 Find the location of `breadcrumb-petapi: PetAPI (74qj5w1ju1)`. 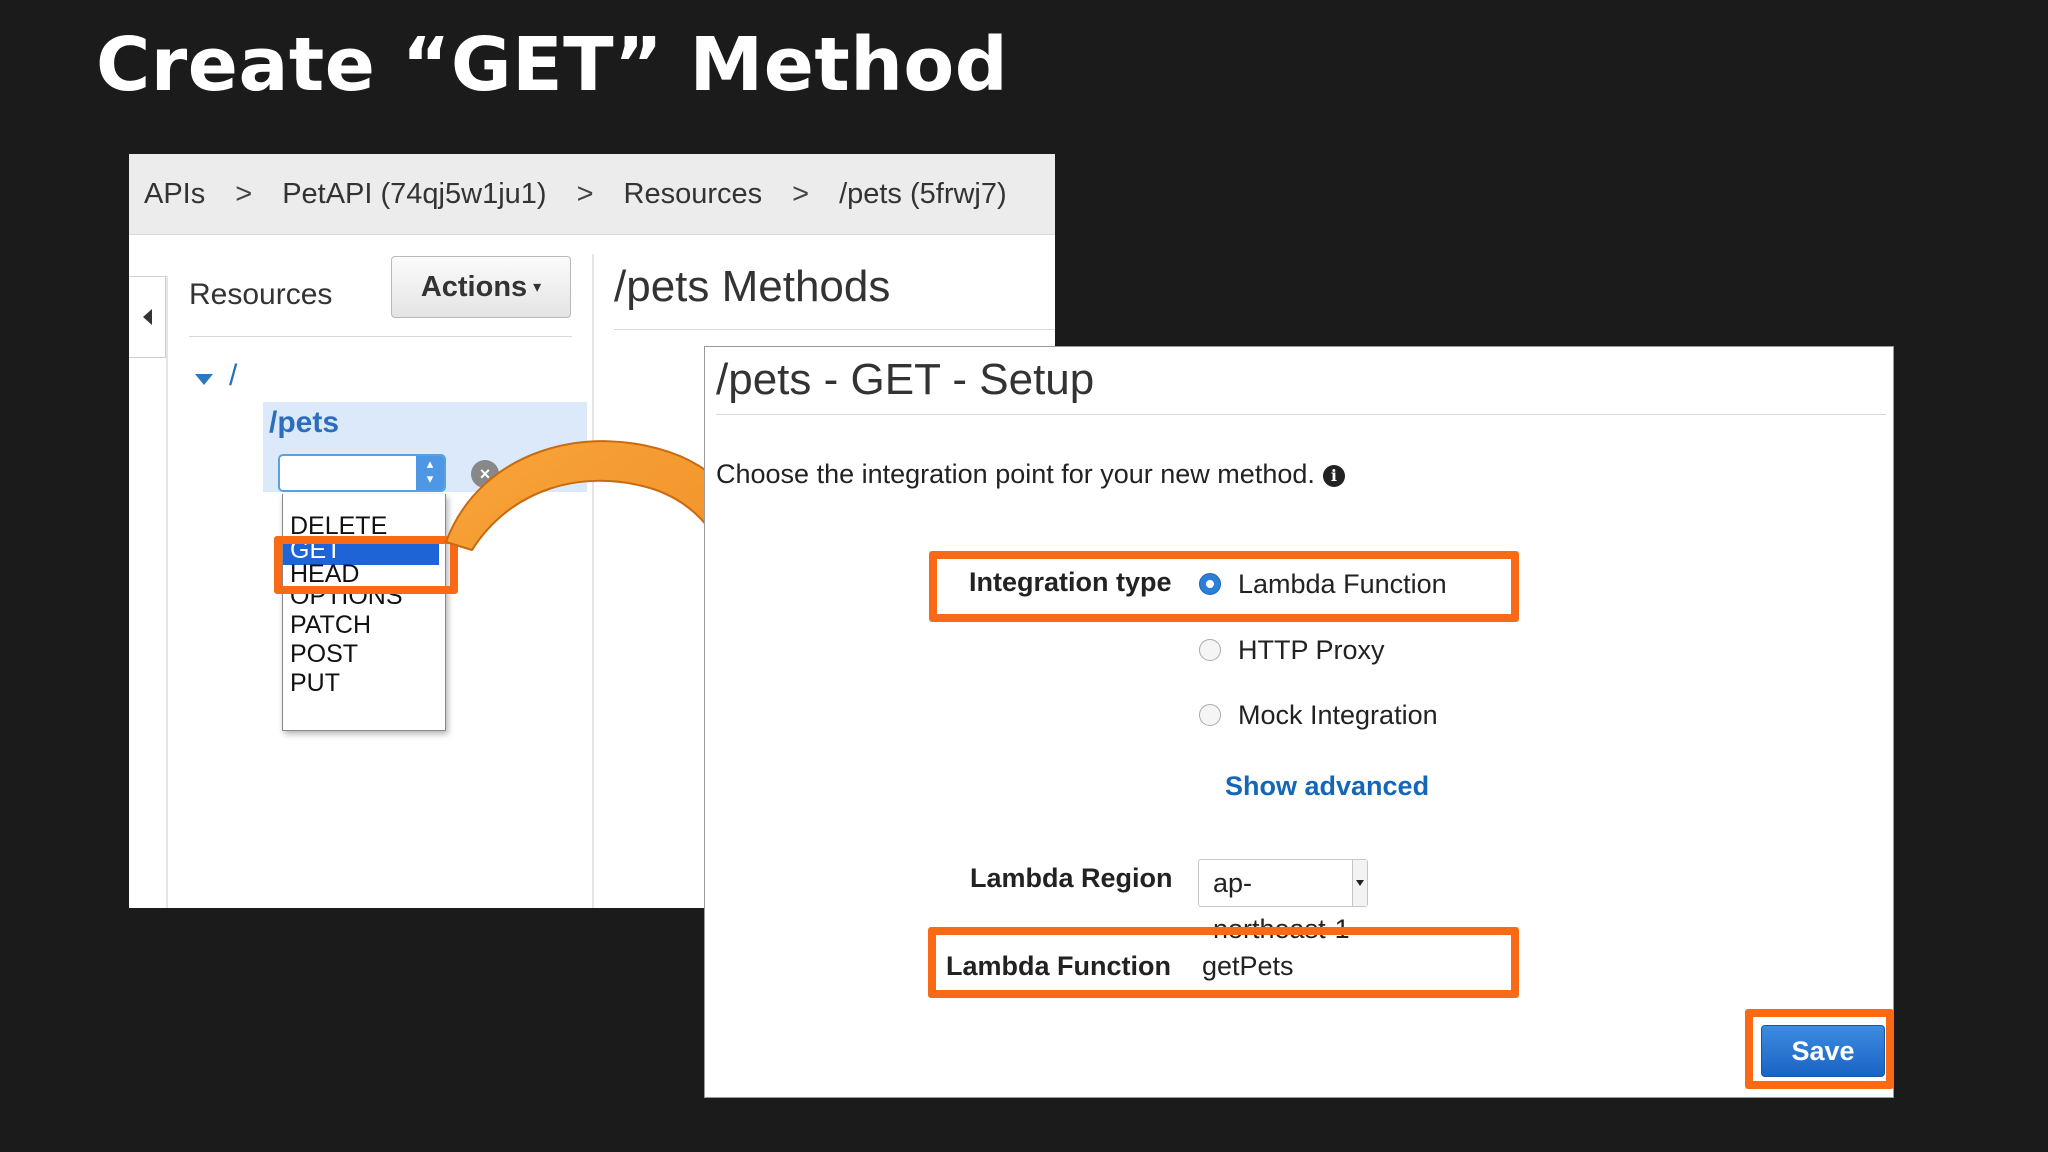

breadcrumb-petapi: PetAPI (74qj5w1ju1) is located at coordinates (414, 194).